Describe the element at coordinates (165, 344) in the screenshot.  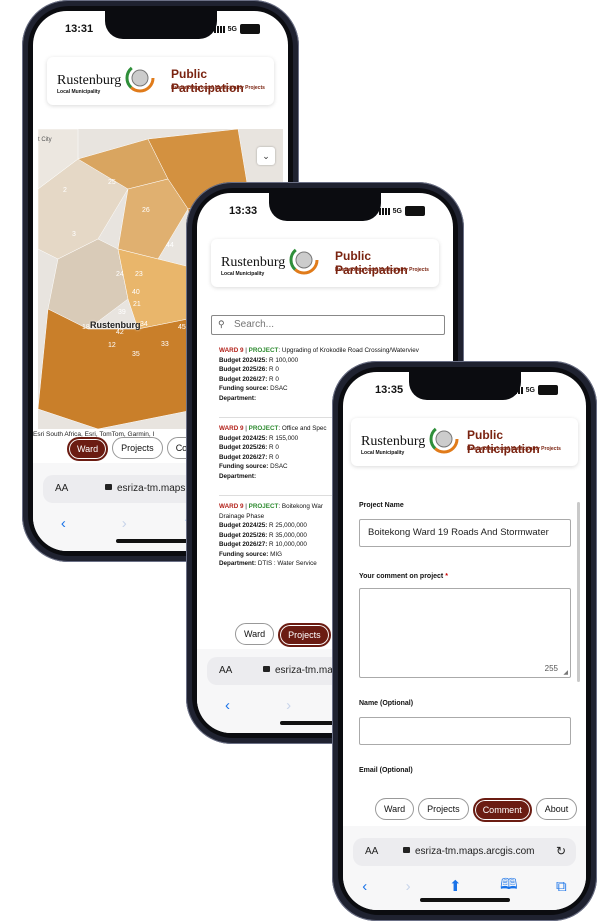
I see `map-ward-number: 33` at that location.